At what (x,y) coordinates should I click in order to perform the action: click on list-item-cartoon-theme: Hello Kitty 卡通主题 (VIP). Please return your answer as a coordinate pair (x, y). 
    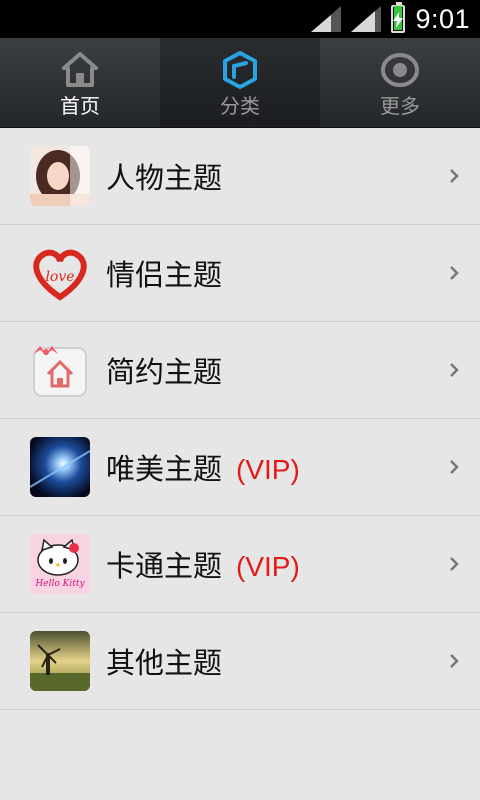
    Looking at the image, I should click on (240, 564).